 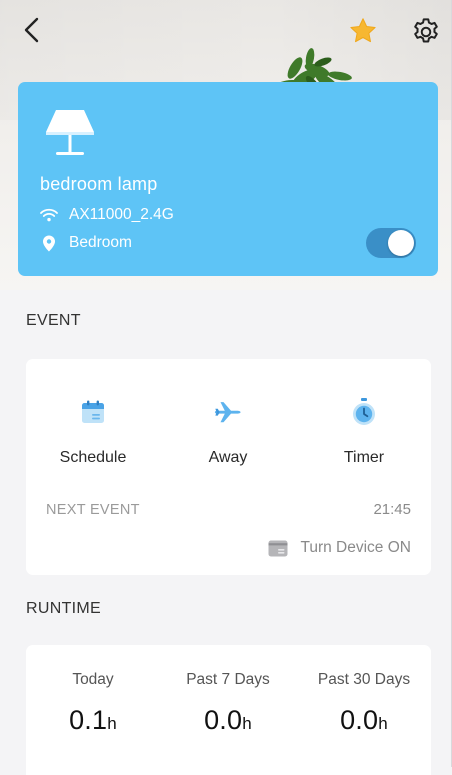 I want to click on location-name: Bedroom, so click(x=100, y=242).